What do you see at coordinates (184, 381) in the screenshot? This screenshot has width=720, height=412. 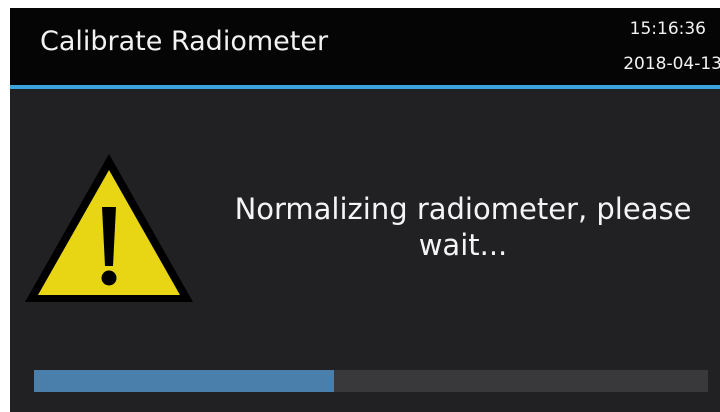 I see `progress-bar-fill` at bounding box center [184, 381].